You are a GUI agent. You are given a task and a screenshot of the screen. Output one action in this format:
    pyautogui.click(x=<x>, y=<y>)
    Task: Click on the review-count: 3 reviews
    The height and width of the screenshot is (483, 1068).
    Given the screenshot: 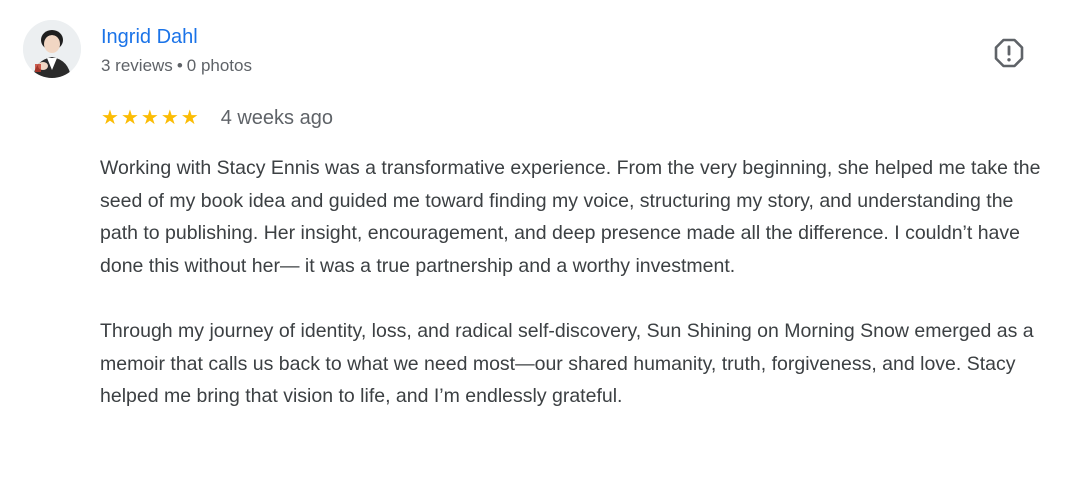 What is the action you would take?
    pyautogui.click(x=137, y=65)
    